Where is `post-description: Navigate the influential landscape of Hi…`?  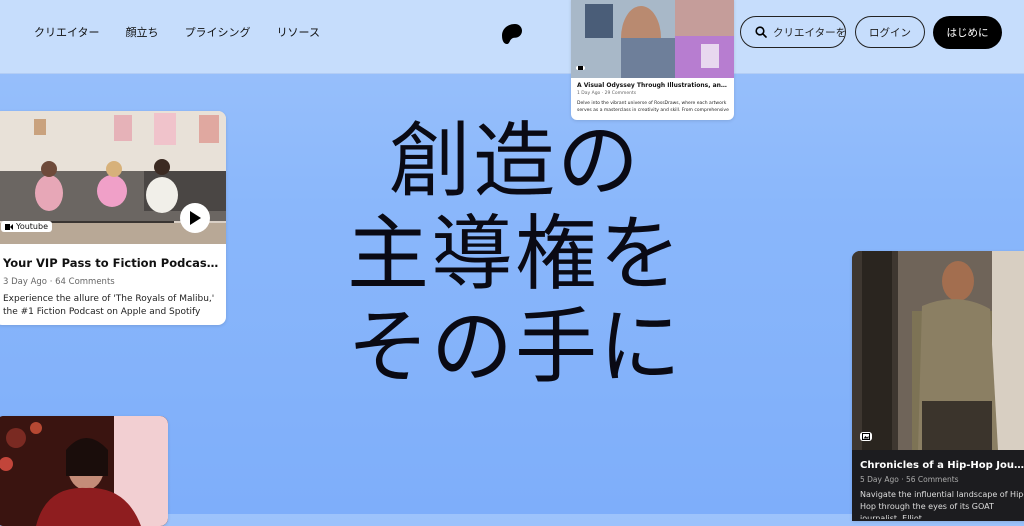 post-description: Navigate the influential landscape of Hi… is located at coordinates (942, 504).